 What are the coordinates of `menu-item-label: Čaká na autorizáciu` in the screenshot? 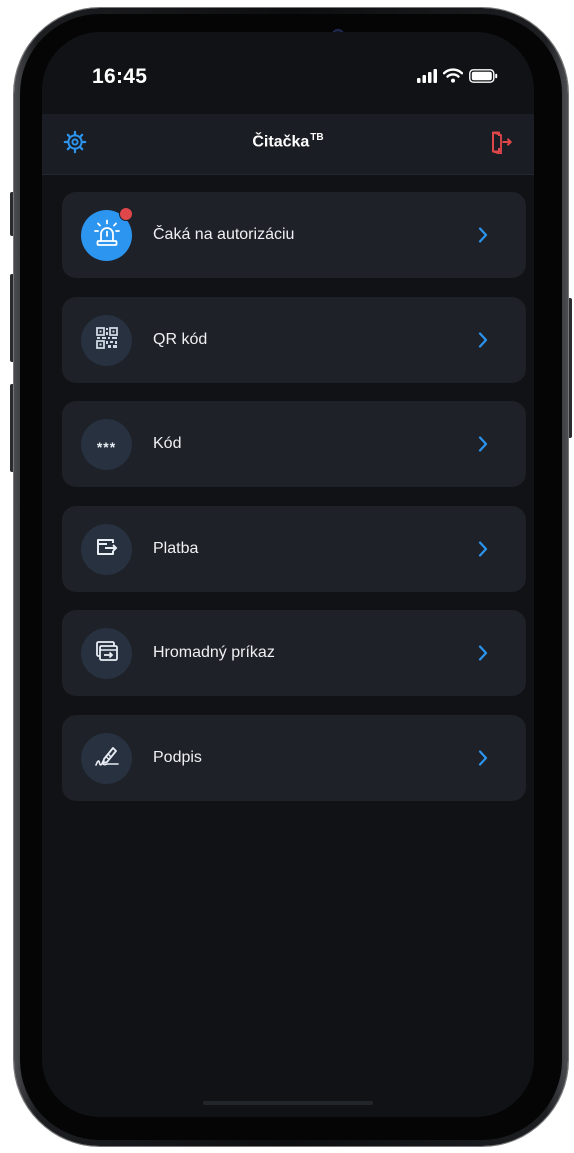 It's located at (224, 234).